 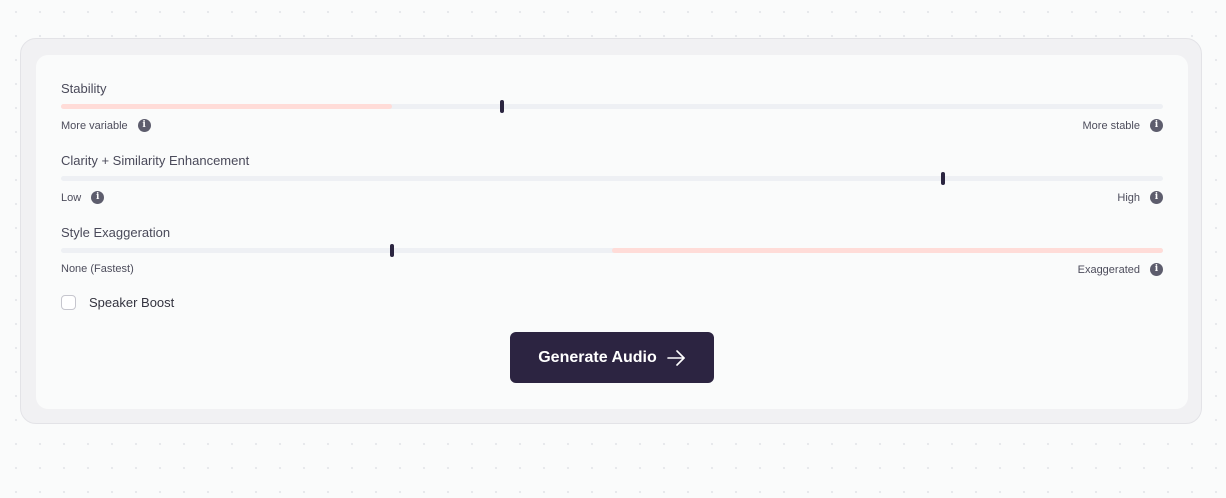 I want to click on style-exaggeration-min-text: None (Fastest), so click(x=97, y=269).